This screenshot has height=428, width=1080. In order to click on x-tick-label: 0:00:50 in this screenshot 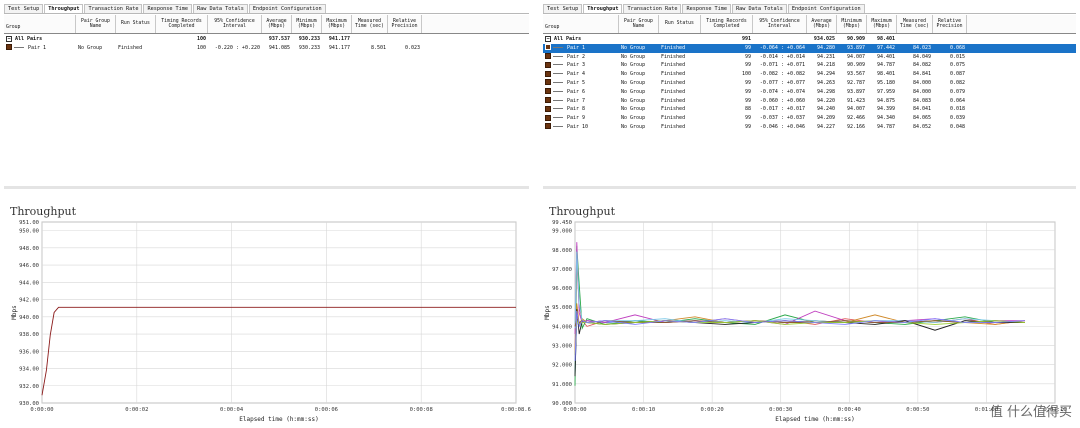, I will do `click(917, 410)`.